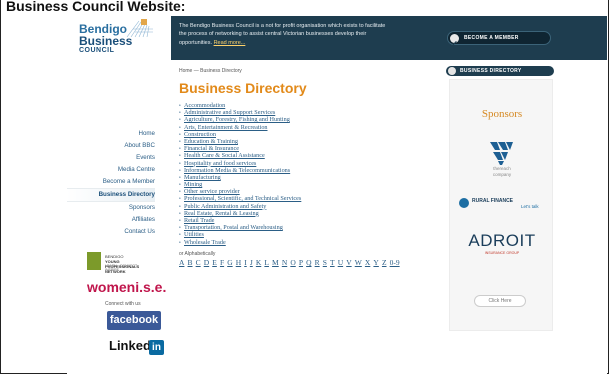 The height and width of the screenshot is (374, 609). What do you see at coordinates (245, 262) in the screenshot?
I see `alpha-link: I` at bounding box center [245, 262].